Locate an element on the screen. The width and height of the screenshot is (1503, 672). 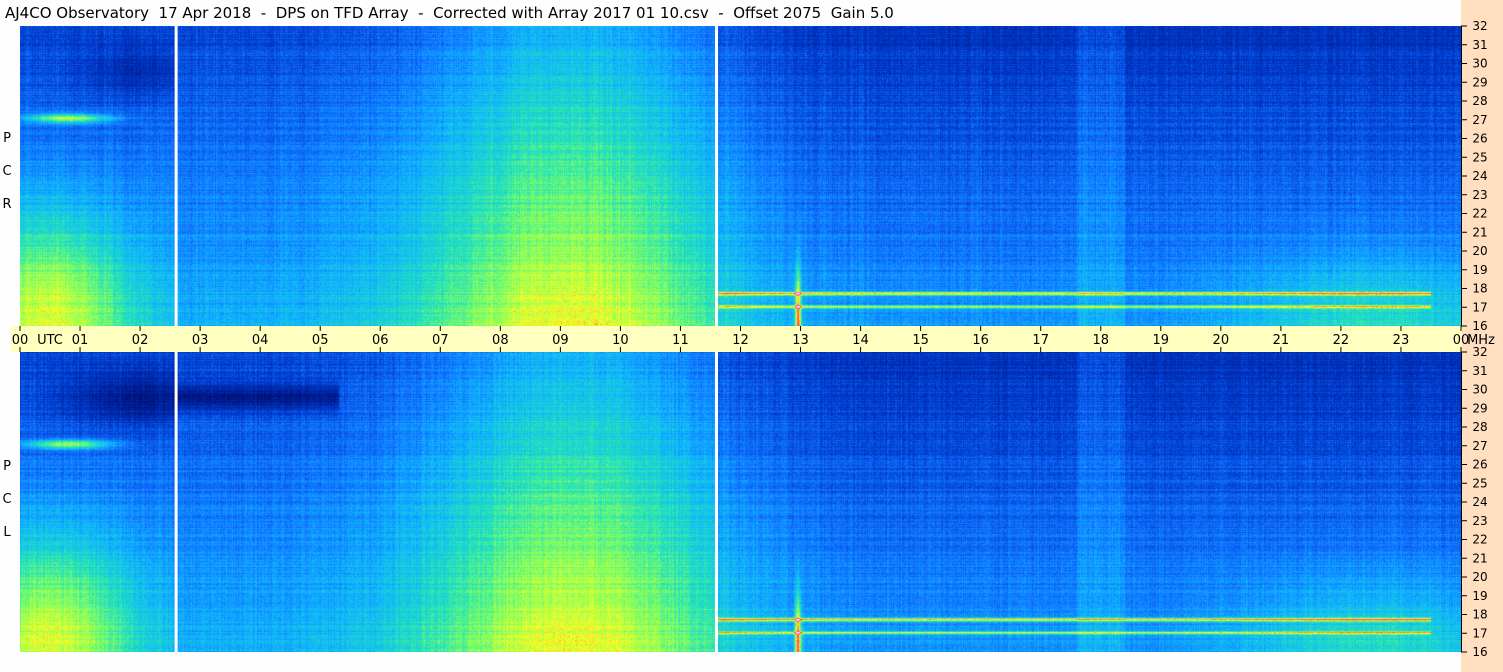
rcp-label-char-2: C is located at coordinates (7, 171).